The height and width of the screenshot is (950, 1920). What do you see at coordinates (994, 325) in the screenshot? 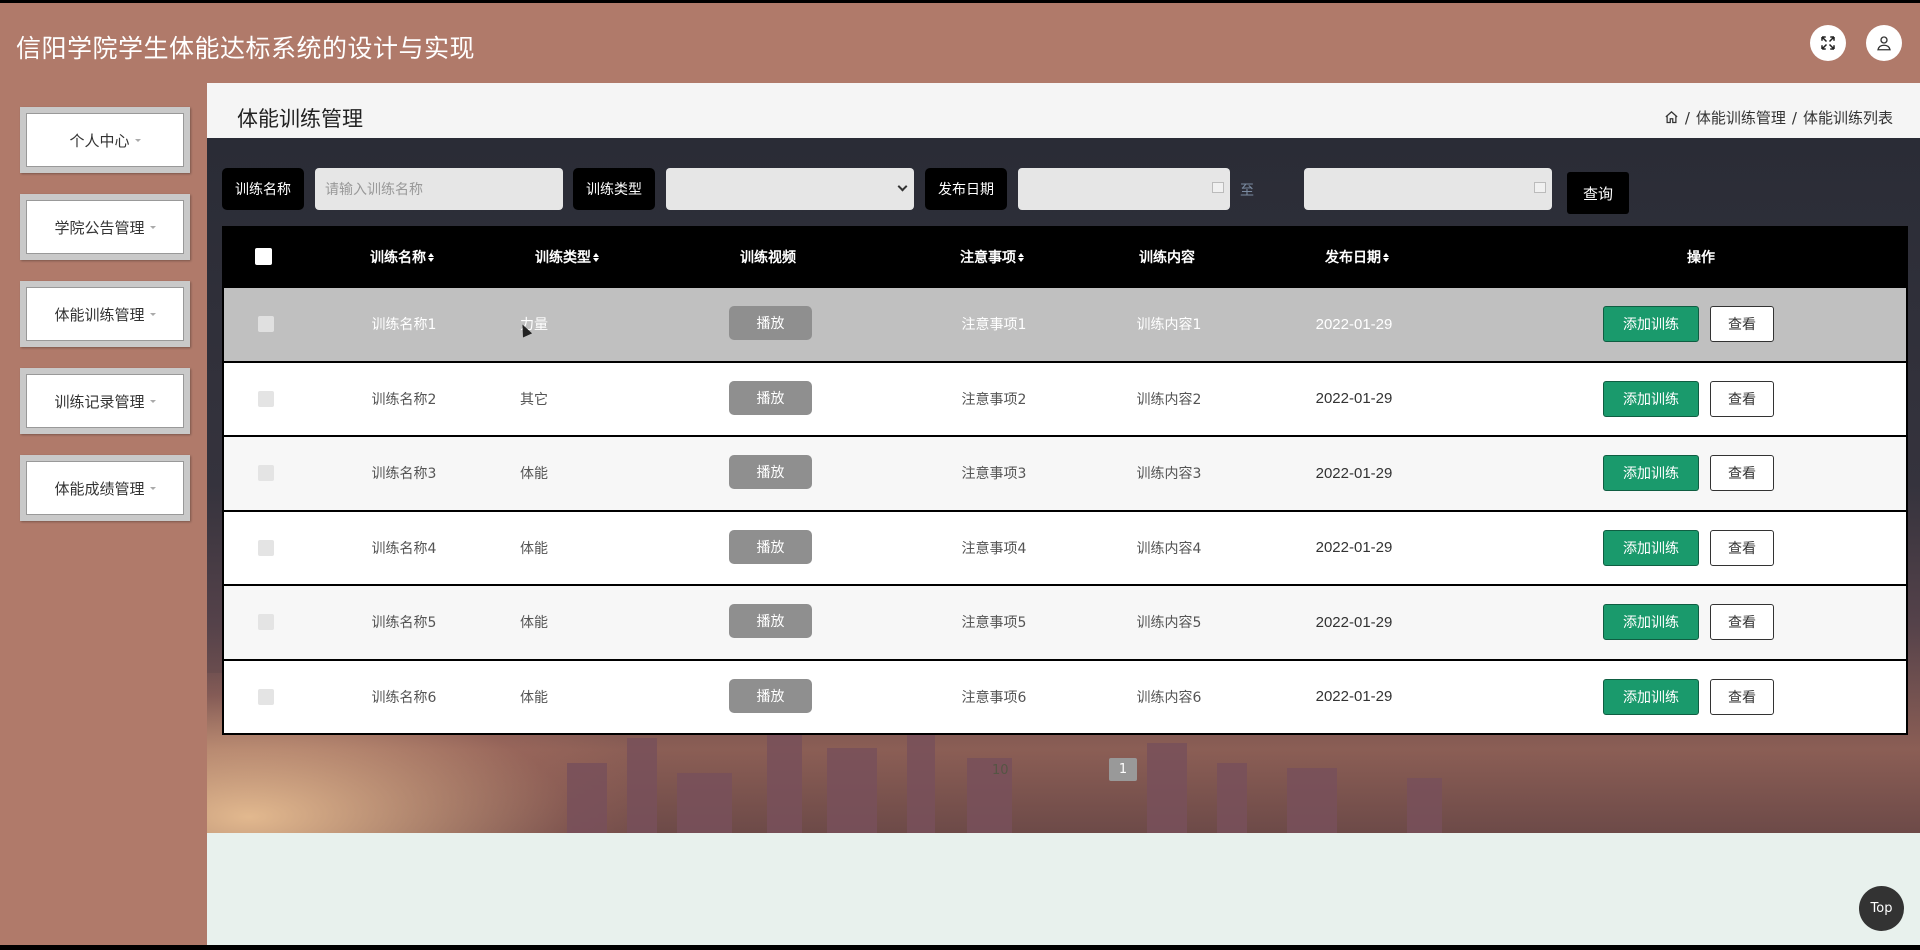
I see `cell-notes: 注意事项1` at bounding box center [994, 325].